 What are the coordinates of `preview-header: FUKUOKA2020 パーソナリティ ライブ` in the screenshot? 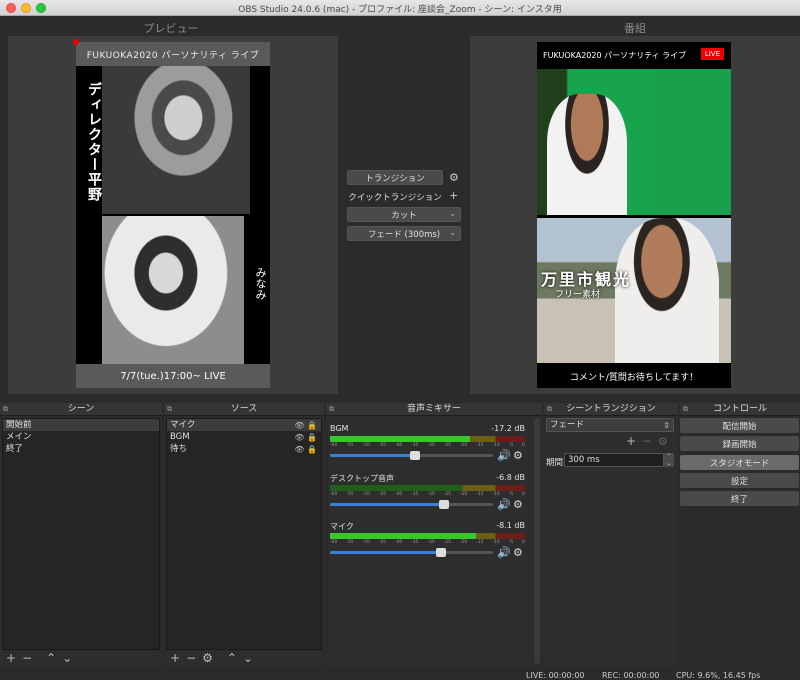 It's located at (173, 54).